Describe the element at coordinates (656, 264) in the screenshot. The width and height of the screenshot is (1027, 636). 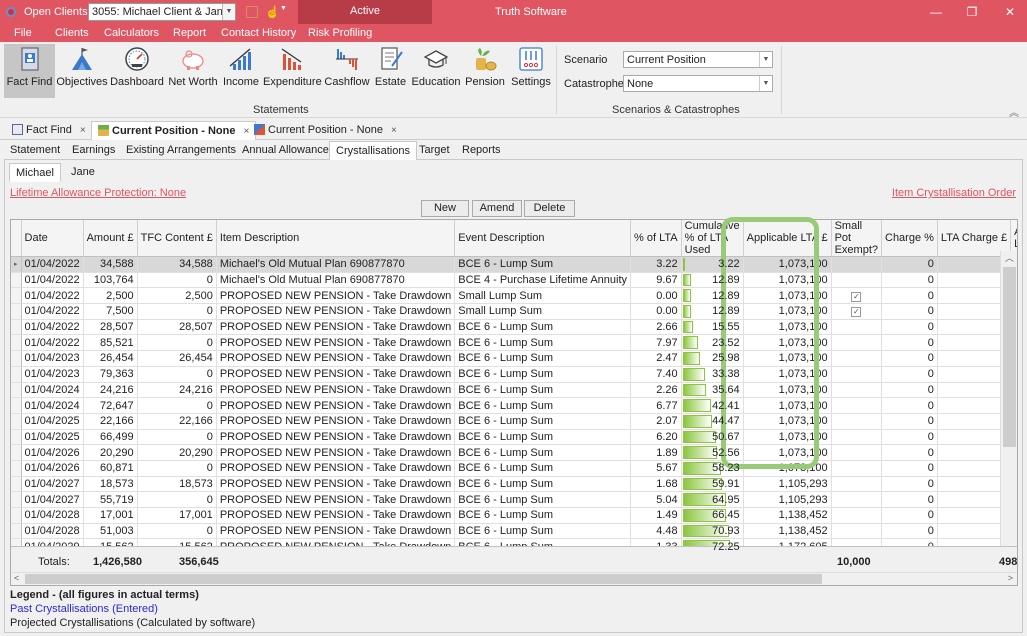
I see `cell-pct-of-lta: 3.22` at that location.